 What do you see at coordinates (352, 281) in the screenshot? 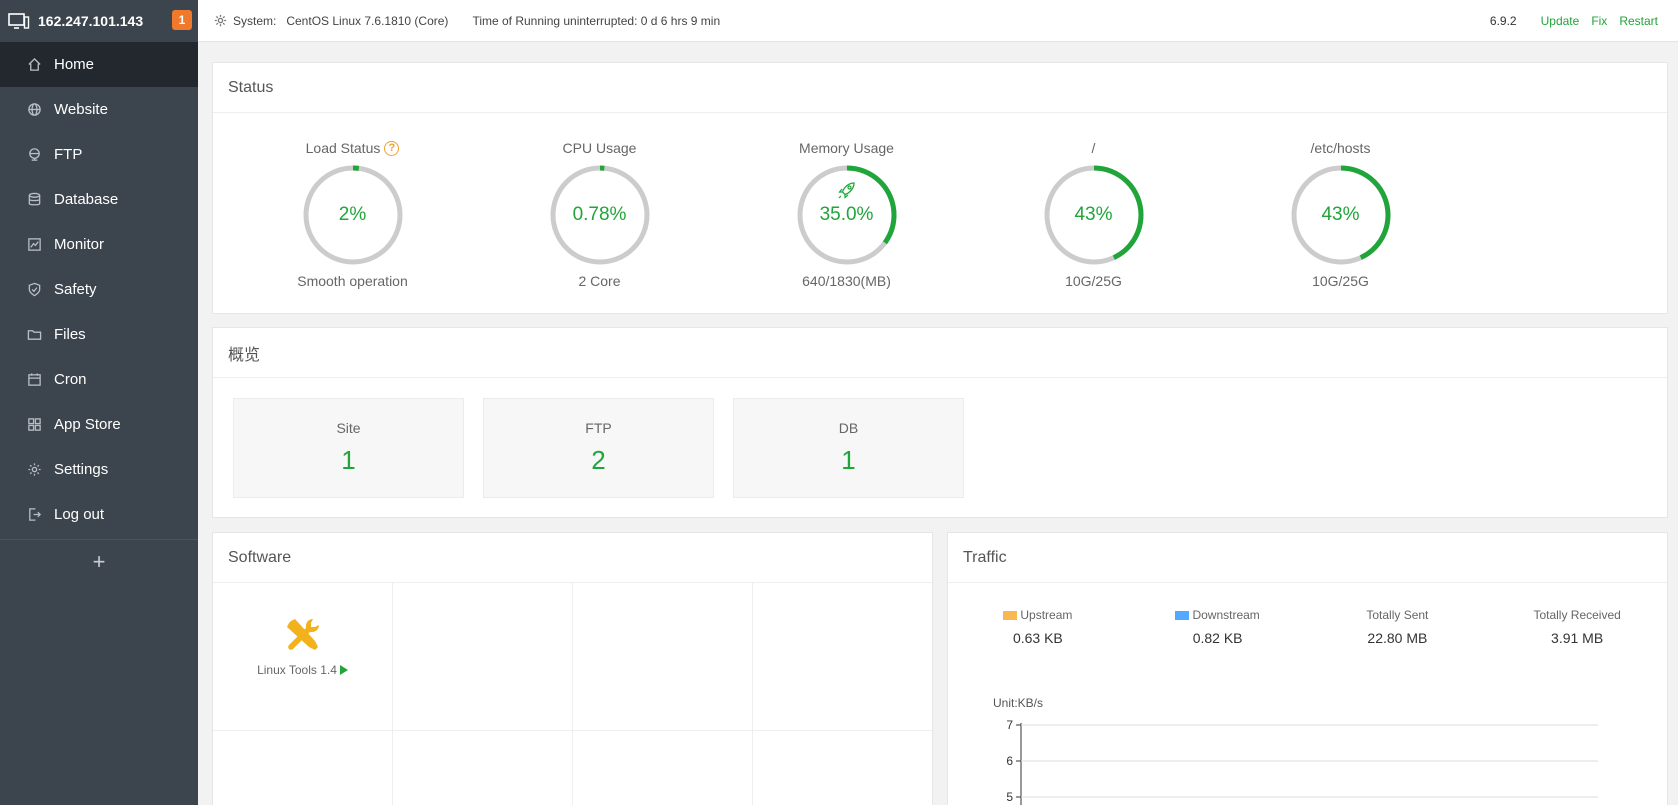
I see `gauge-subtitle: Smooth operation` at bounding box center [352, 281].